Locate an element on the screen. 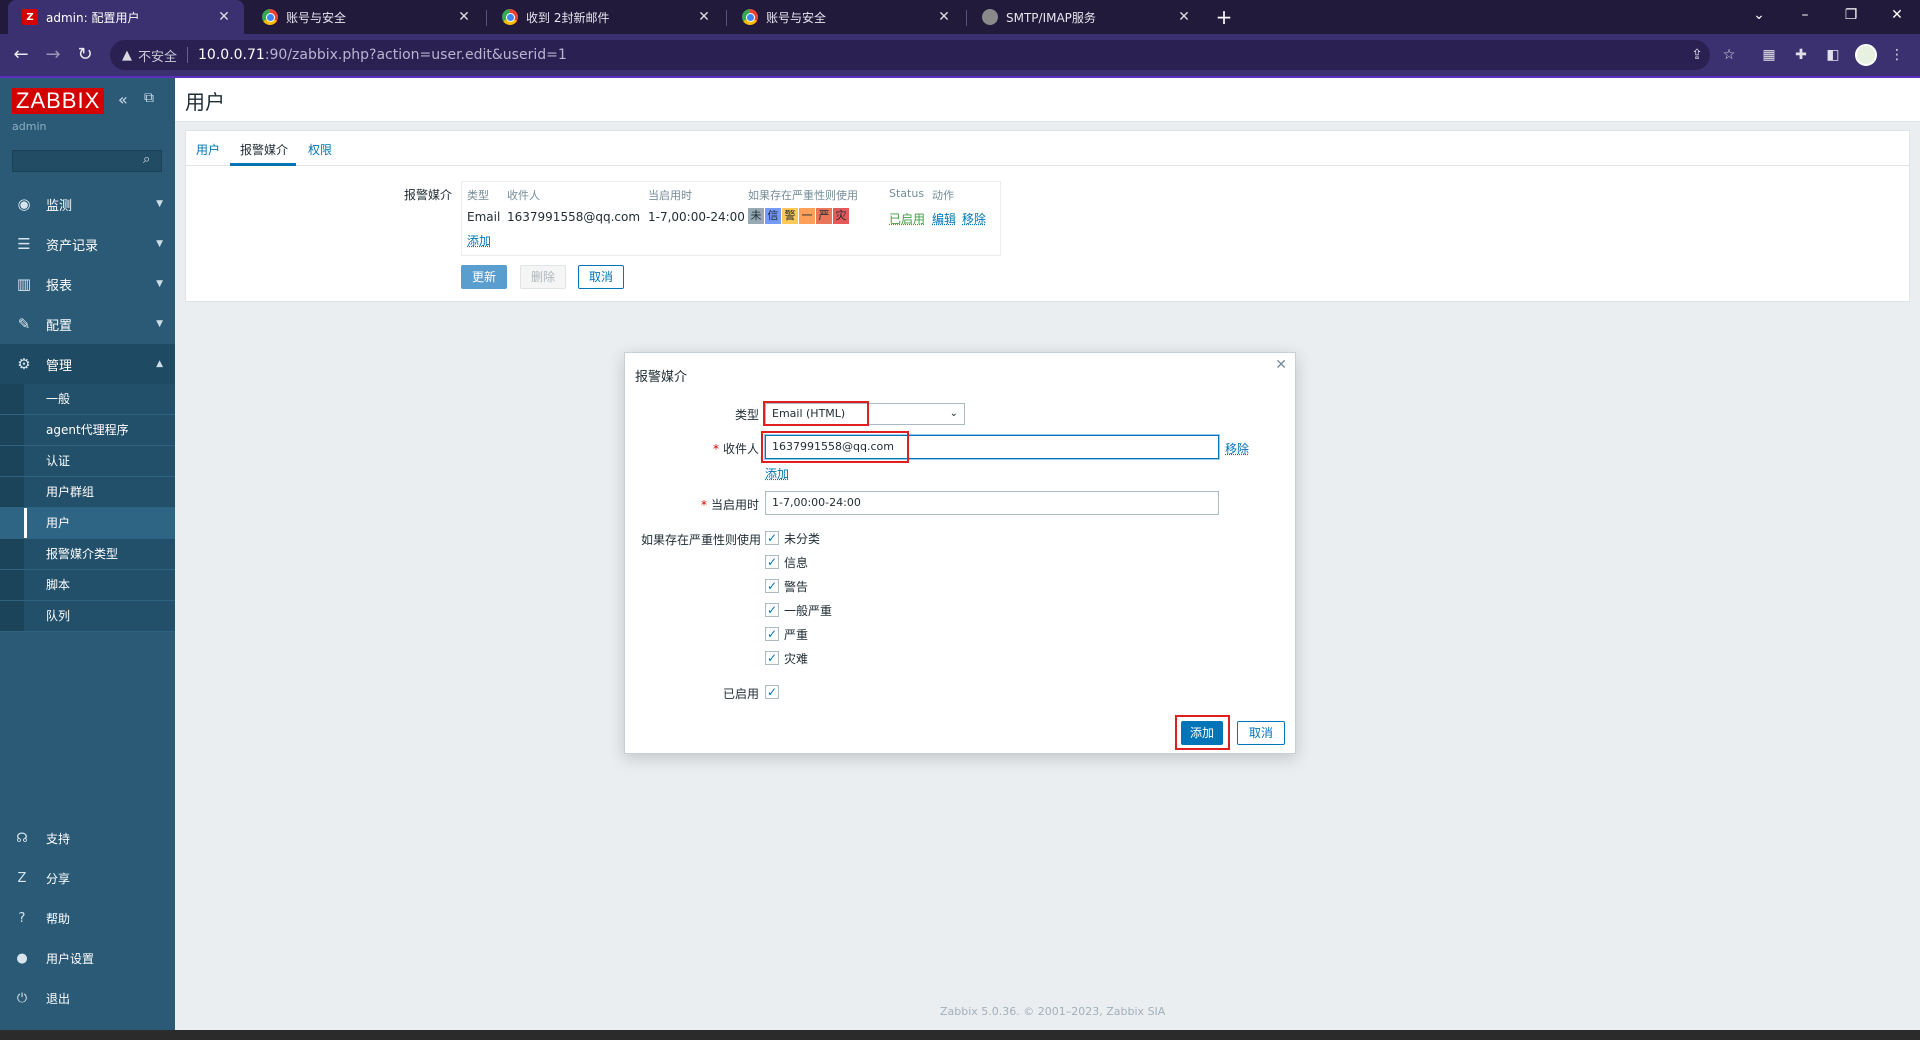 The image size is (1920, 1040). extension-icon: ▦ is located at coordinates (1769, 55).